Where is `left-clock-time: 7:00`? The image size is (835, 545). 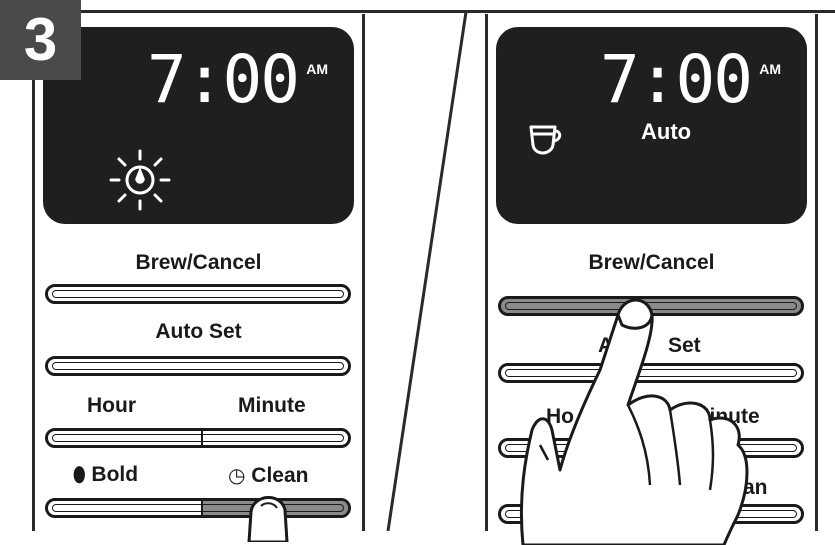
left-clock-time: 7:00 is located at coordinates (223, 79).